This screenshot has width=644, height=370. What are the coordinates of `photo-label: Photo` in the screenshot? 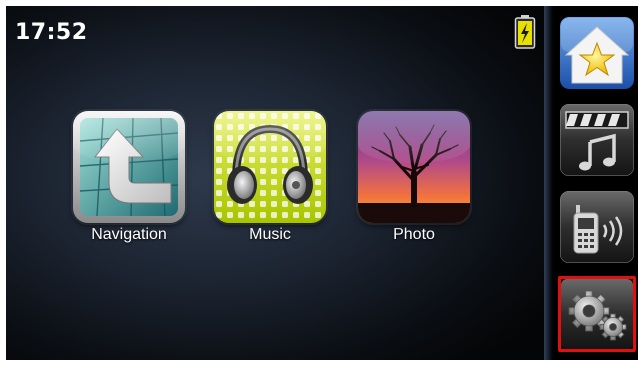 It's located at (414, 234).